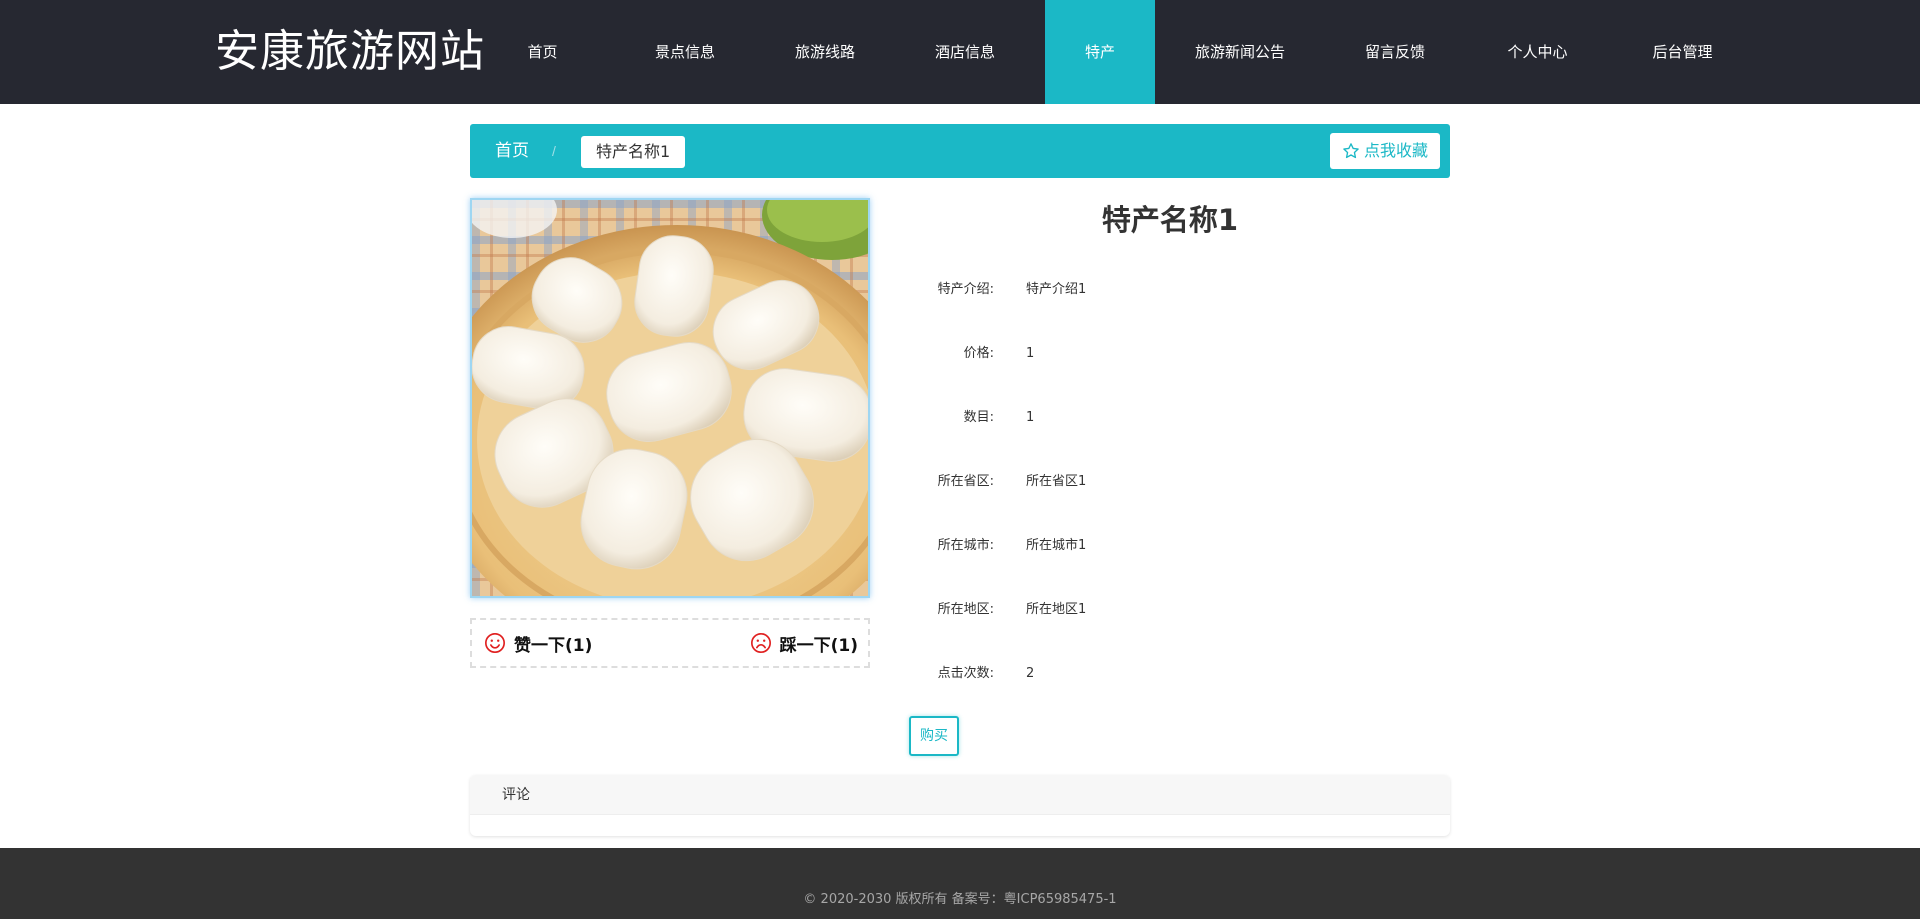 The width and height of the screenshot is (1920, 919). What do you see at coordinates (1030, 673) in the screenshot?
I see `detail-value: 2` at bounding box center [1030, 673].